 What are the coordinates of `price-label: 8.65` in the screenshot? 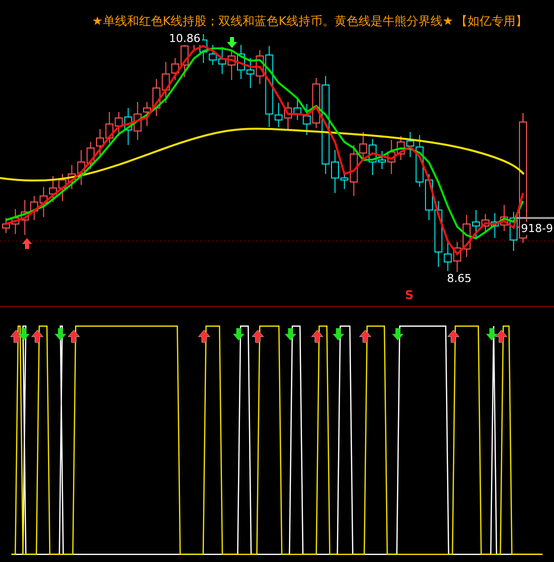 It's located at (459, 278).